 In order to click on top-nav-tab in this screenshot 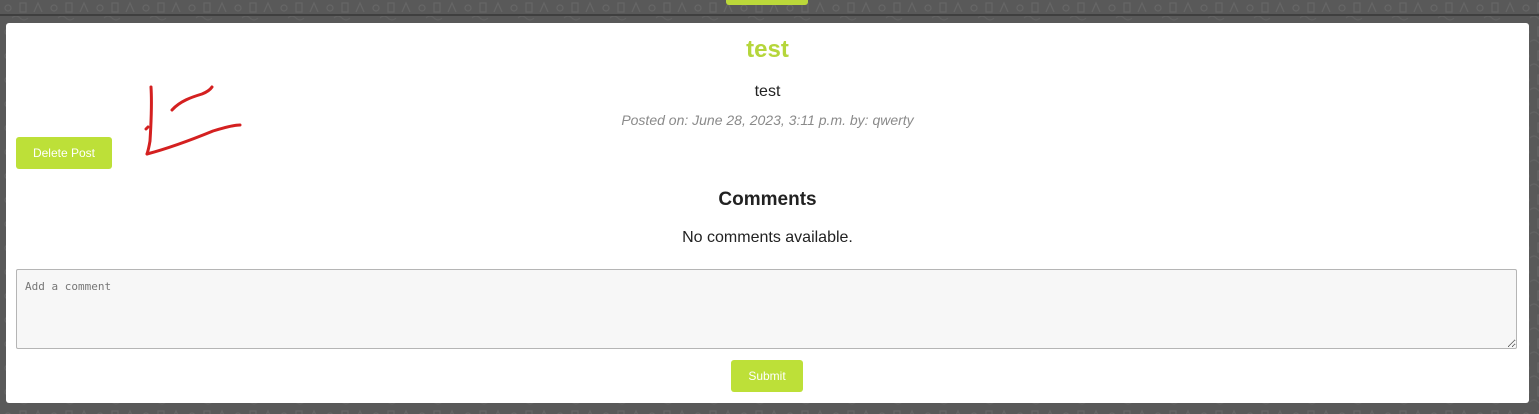, I will do `click(767, 2)`.